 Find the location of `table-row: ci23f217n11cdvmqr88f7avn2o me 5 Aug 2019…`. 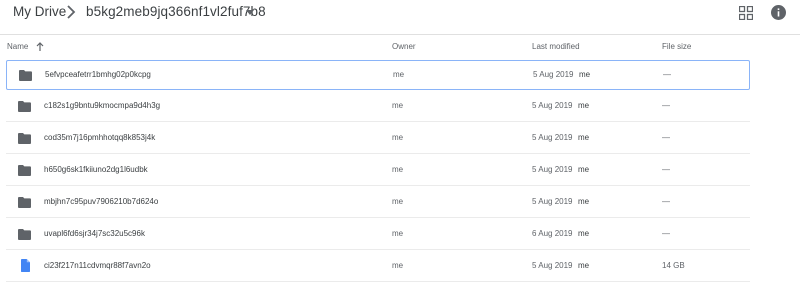

table-row: ci23f217n11cdvmqr88f7avn2o me 5 Aug 2019… is located at coordinates (378, 267).